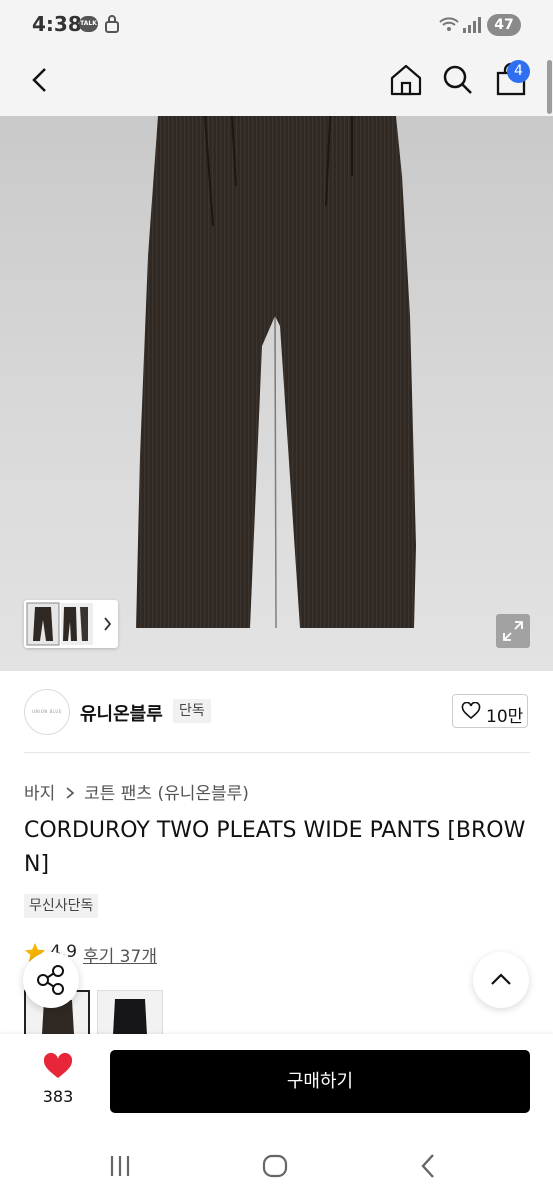 The height and width of the screenshot is (1200, 553). What do you see at coordinates (428, 1166) in the screenshot?
I see `system-back-icon` at bounding box center [428, 1166].